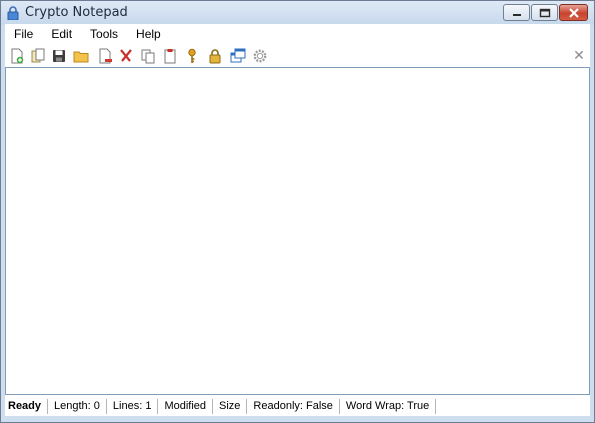 The height and width of the screenshot is (423, 595). What do you see at coordinates (579, 55) in the screenshot?
I see `close-icon: ✕` at bounding box center [579, 55].